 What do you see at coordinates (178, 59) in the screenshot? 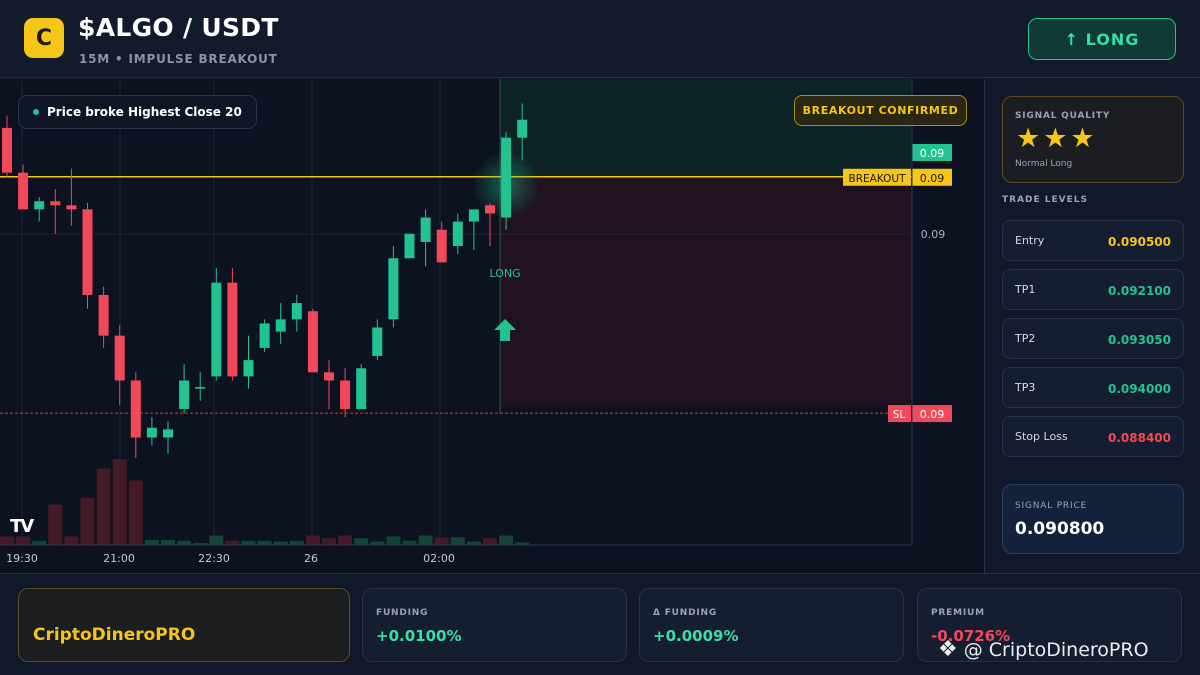
I see `timeframe-subtitle: 15M • IMPULSE BREAKOUT` at bounding box center [178, 59].